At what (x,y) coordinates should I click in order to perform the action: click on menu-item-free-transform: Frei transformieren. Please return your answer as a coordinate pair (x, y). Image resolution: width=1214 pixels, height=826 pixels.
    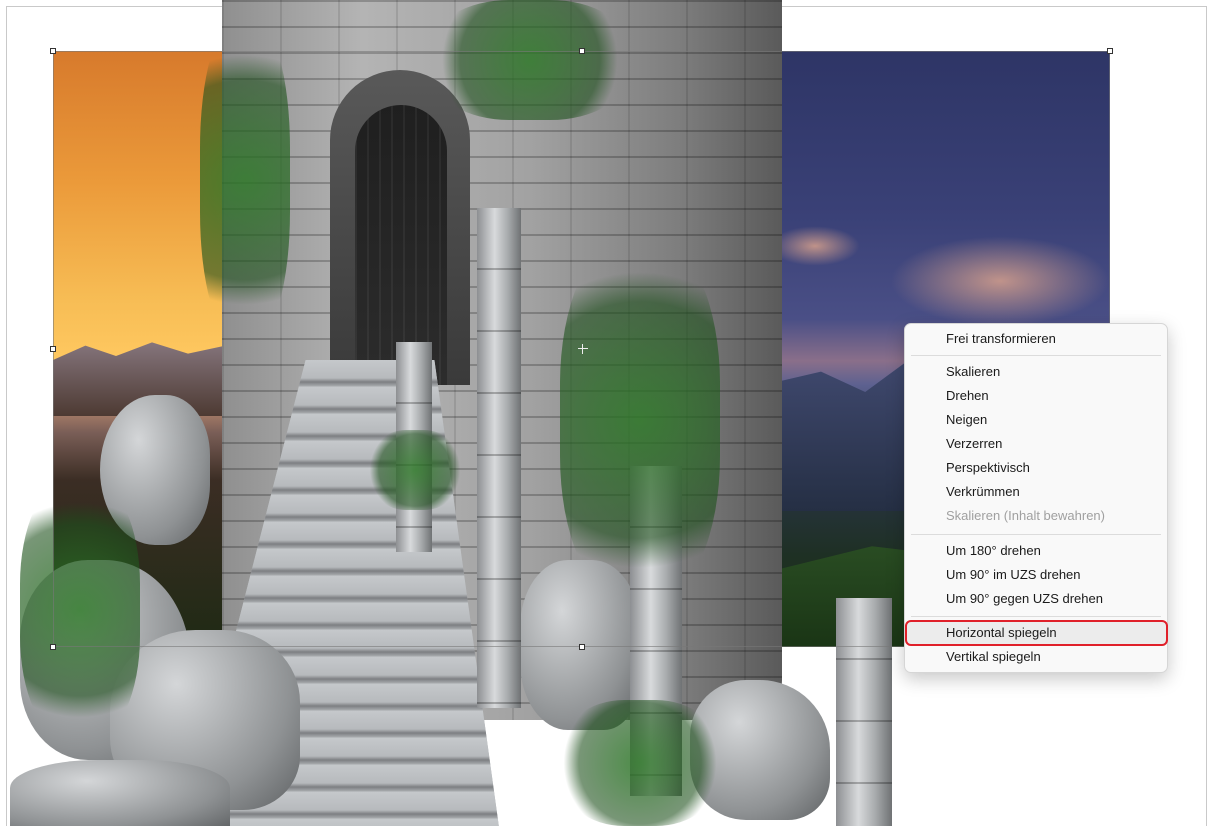
    Looking at the image, I should click on (1036, 339).